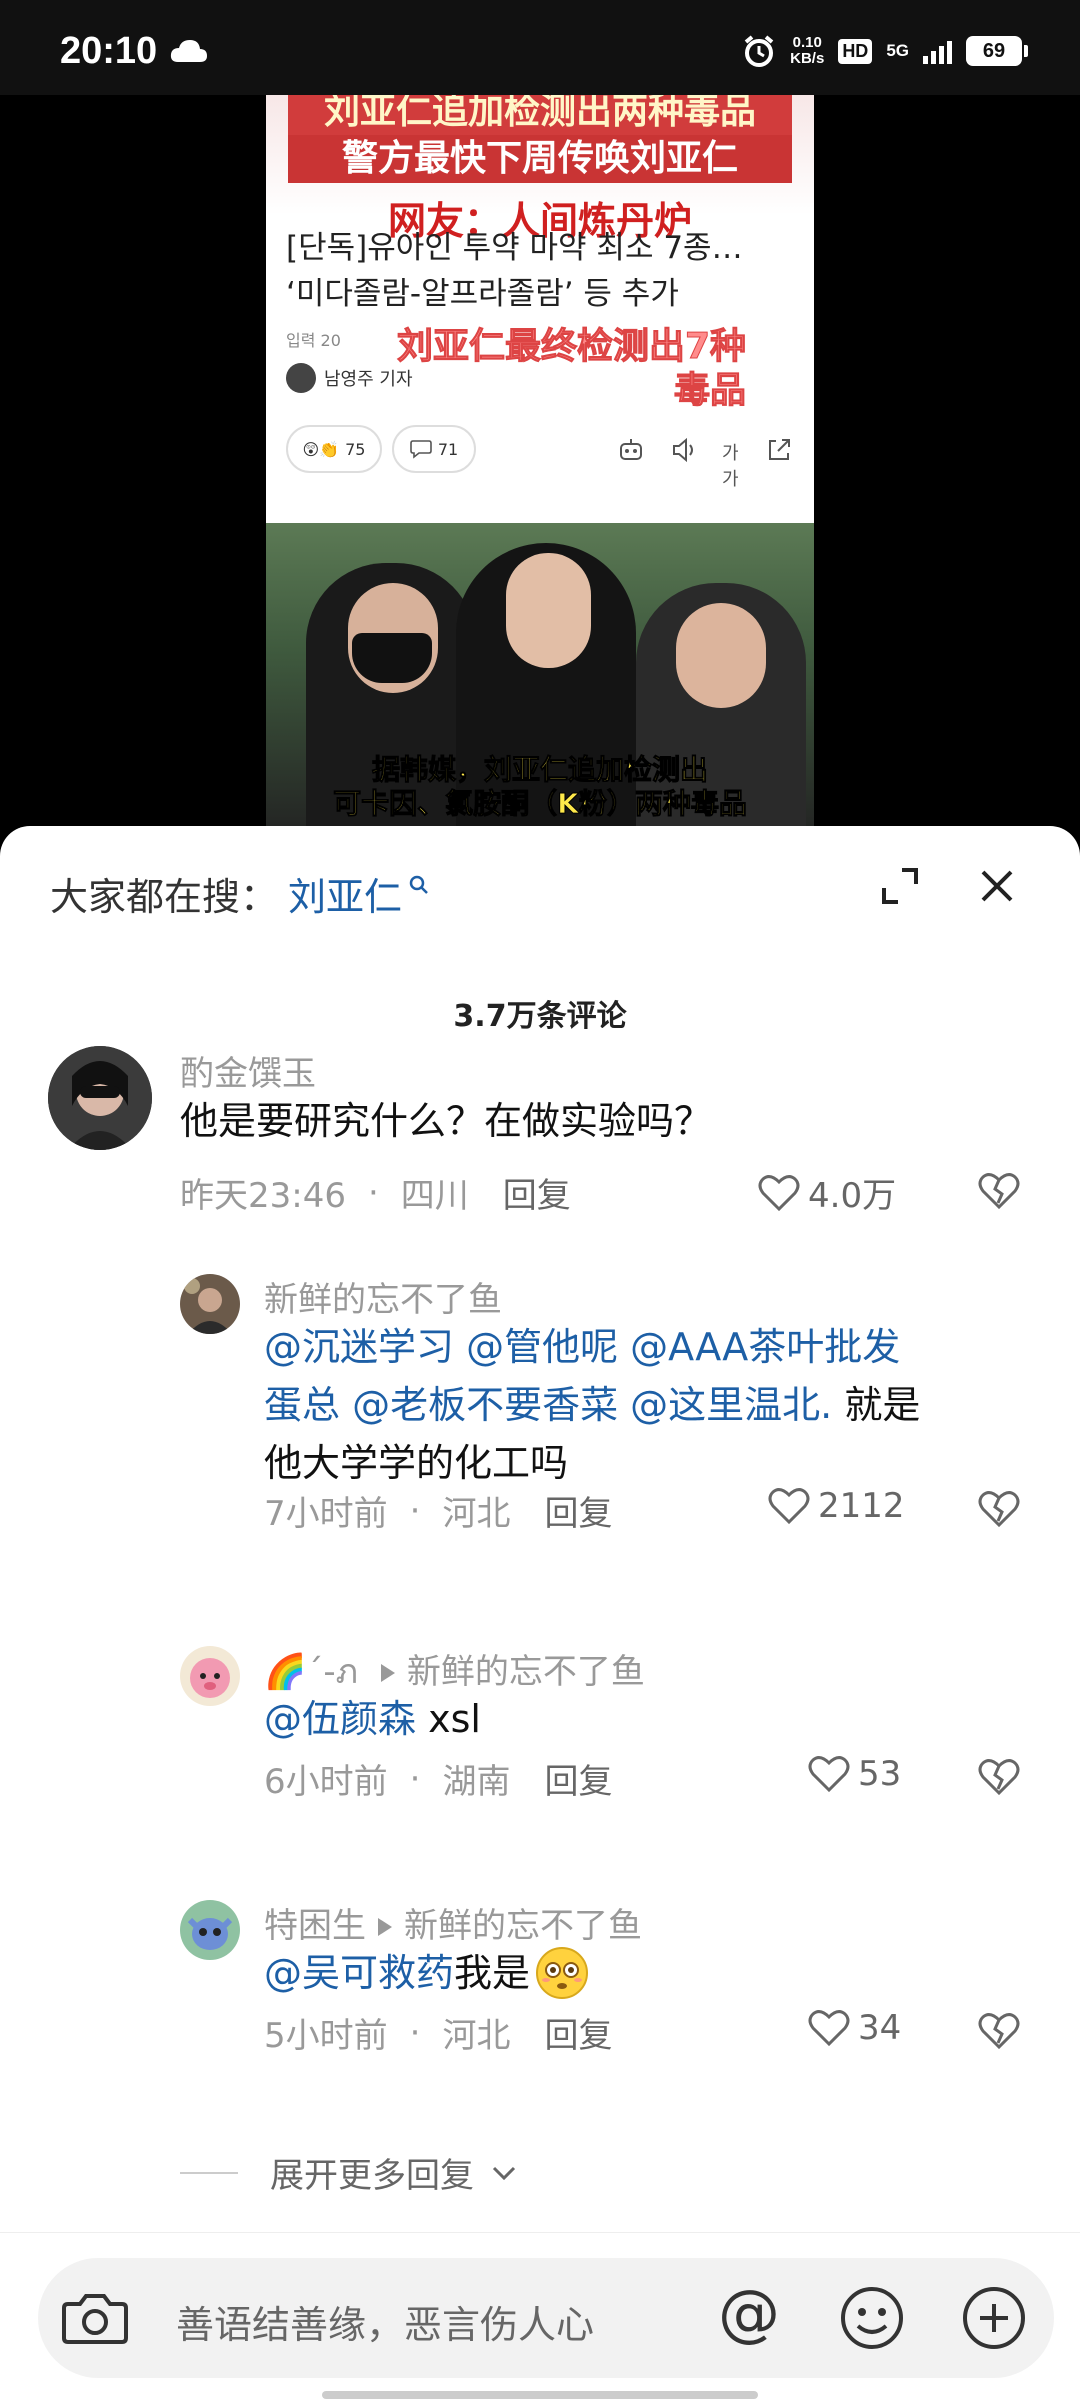 This screenshot has width=1080, height=2400. Describe the element at coordinates (852, 1196) in the screenshot. I see `like-count: 4.0万` at that location.